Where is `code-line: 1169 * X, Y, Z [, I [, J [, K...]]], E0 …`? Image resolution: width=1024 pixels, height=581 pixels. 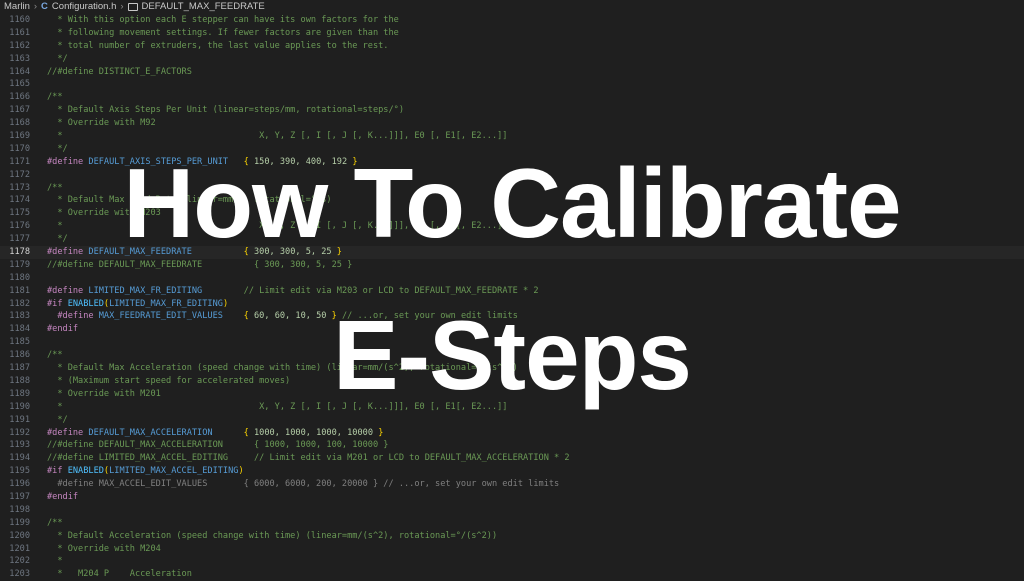
code-line: 1169 * X, Y, Z [, I [, J [, K...]]], E0 … is located at coordinates (512, 136).